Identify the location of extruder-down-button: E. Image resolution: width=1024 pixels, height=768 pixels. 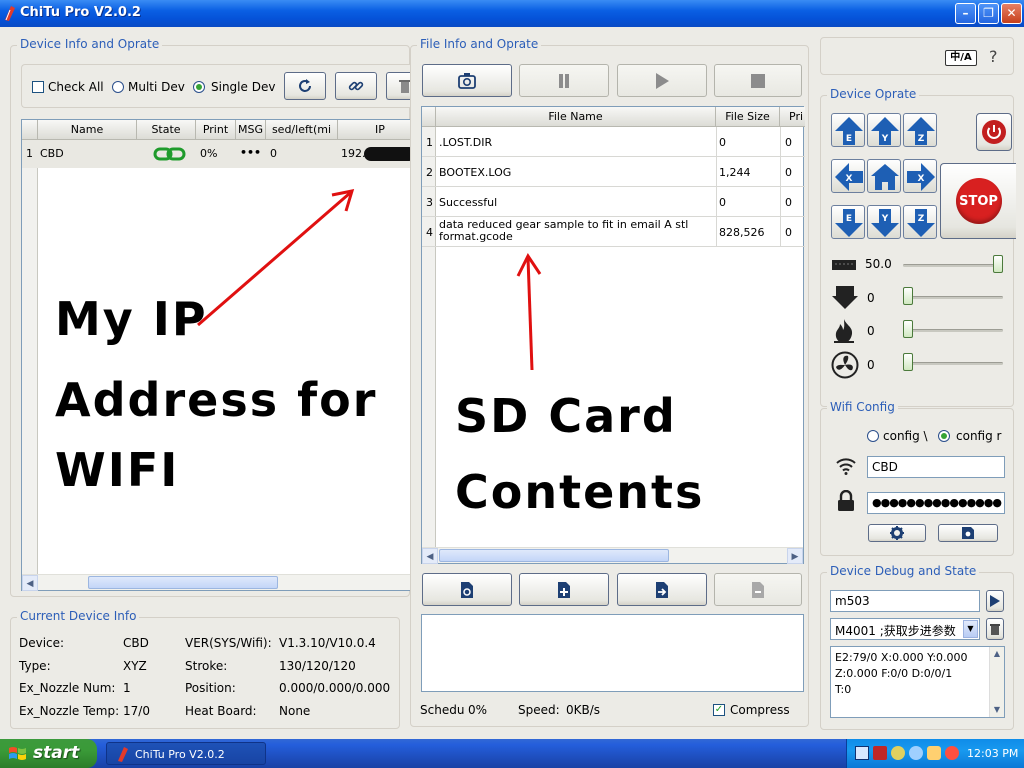
(848, 222).